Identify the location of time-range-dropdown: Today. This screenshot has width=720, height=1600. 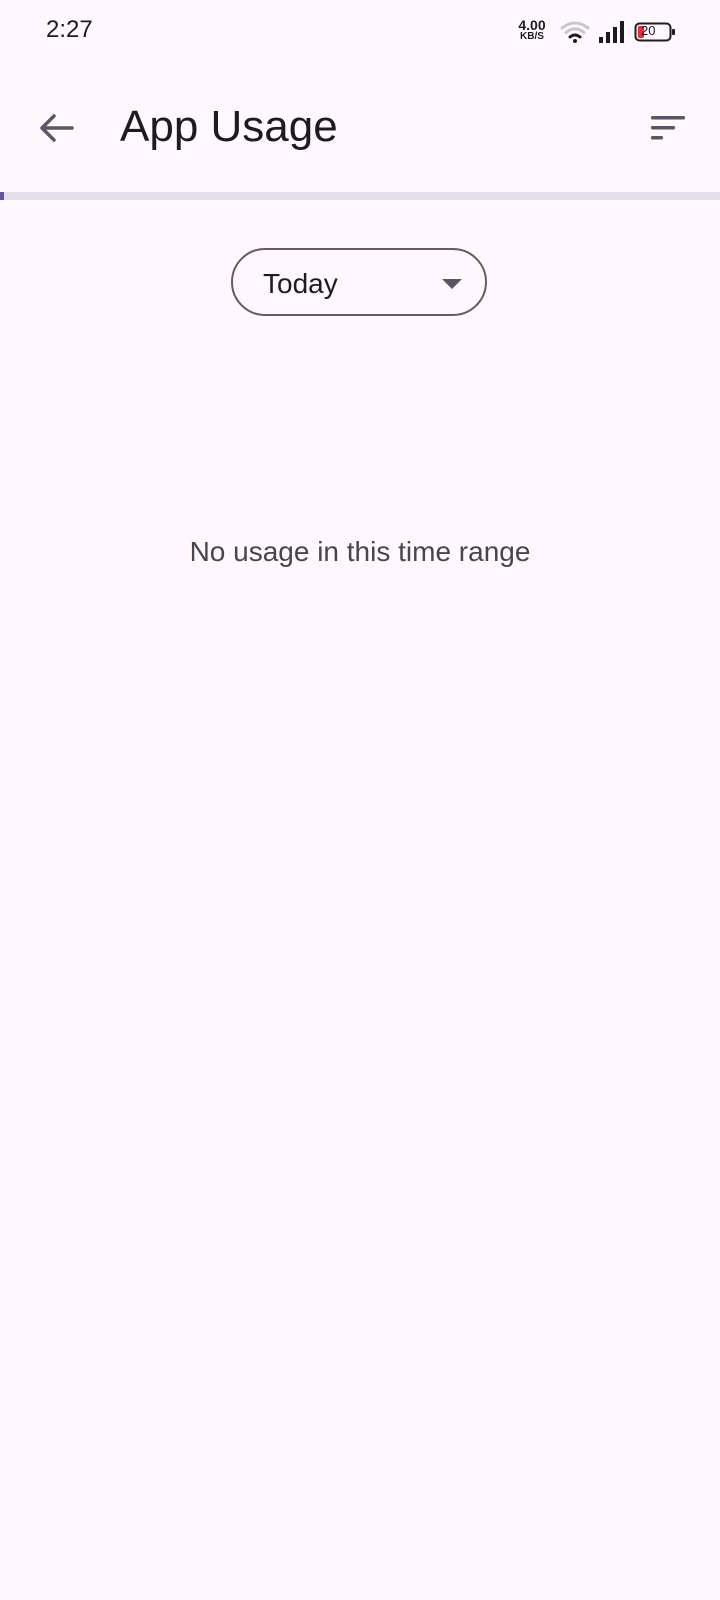
(359, 282).